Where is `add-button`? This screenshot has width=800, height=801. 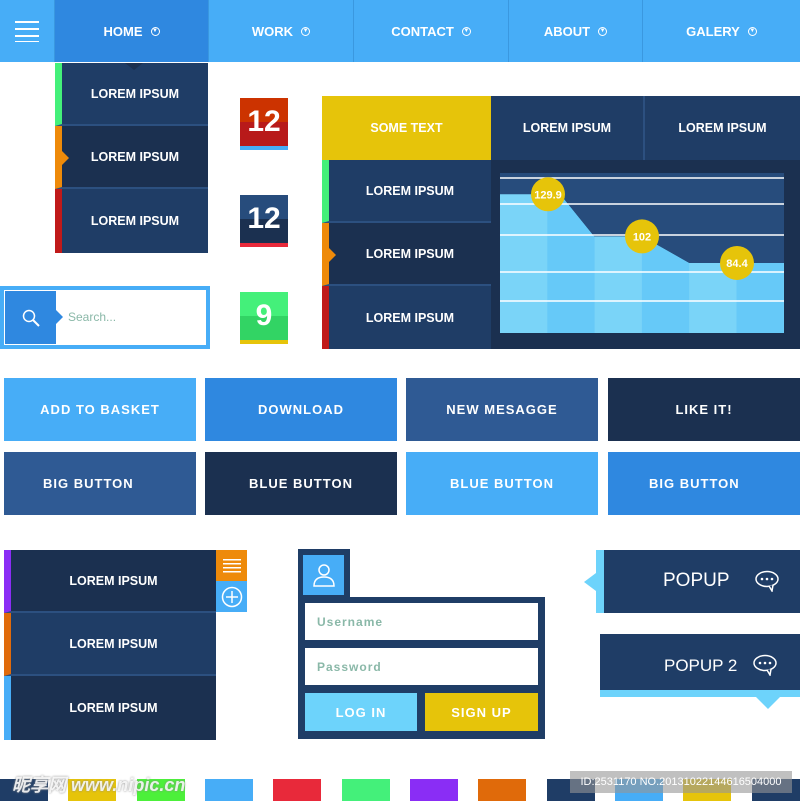
add-button is located at coordinates (231, 596).